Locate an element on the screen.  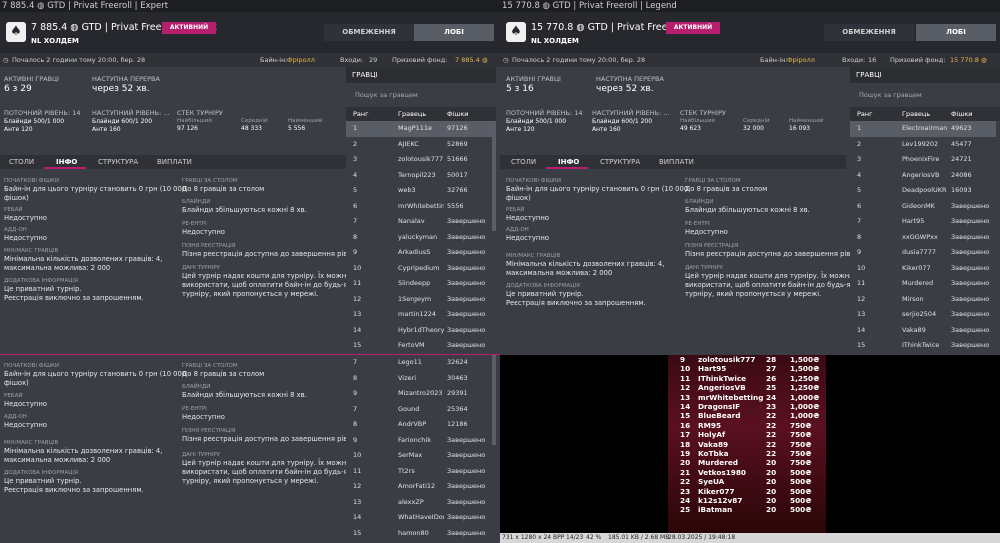
col-player: Гравець is located at coordinates (916, 114).